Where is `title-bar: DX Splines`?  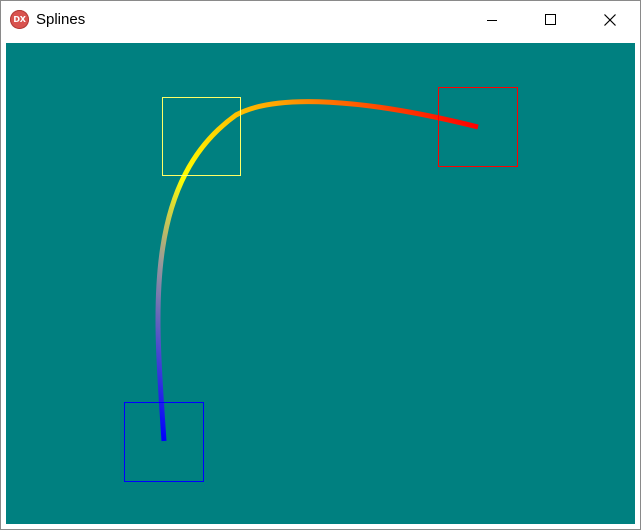
title-bar: DX Splines is located at coordinates (320, 19).